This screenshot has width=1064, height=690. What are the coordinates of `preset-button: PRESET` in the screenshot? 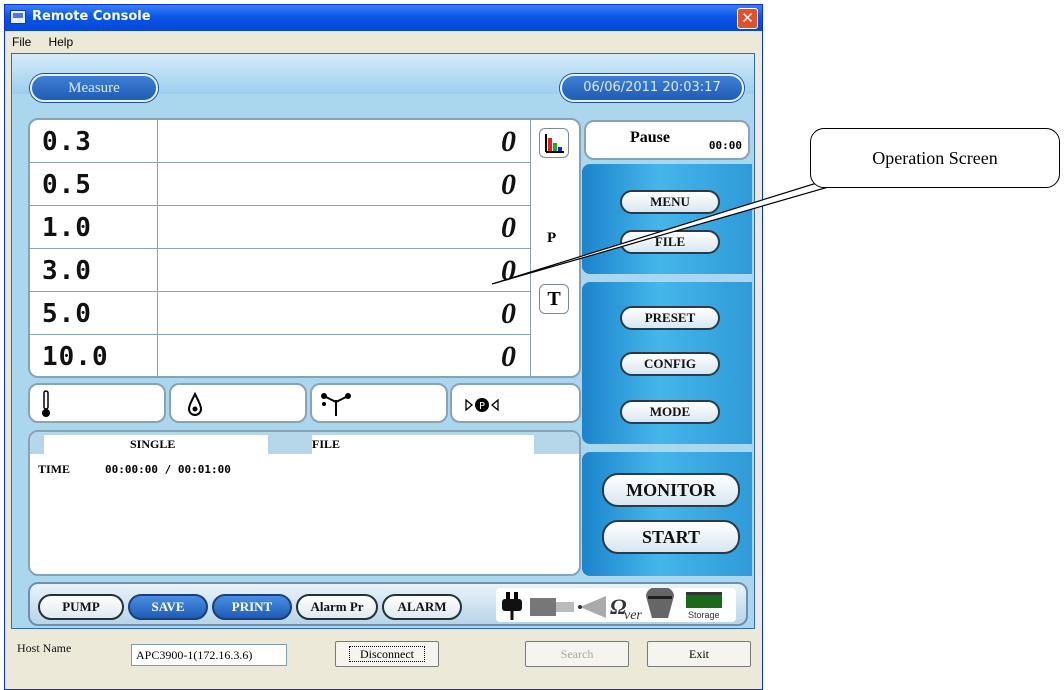 It's located at (670, 318).